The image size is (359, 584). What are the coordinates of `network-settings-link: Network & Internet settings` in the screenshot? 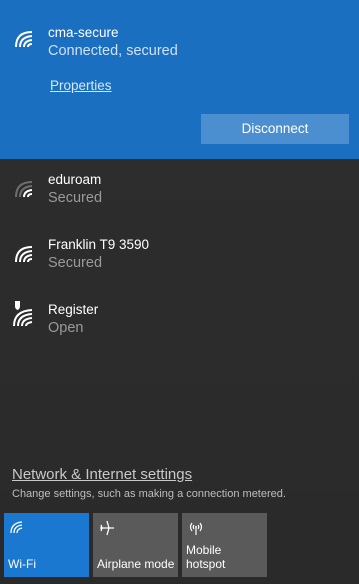 It's located at (102, 474).